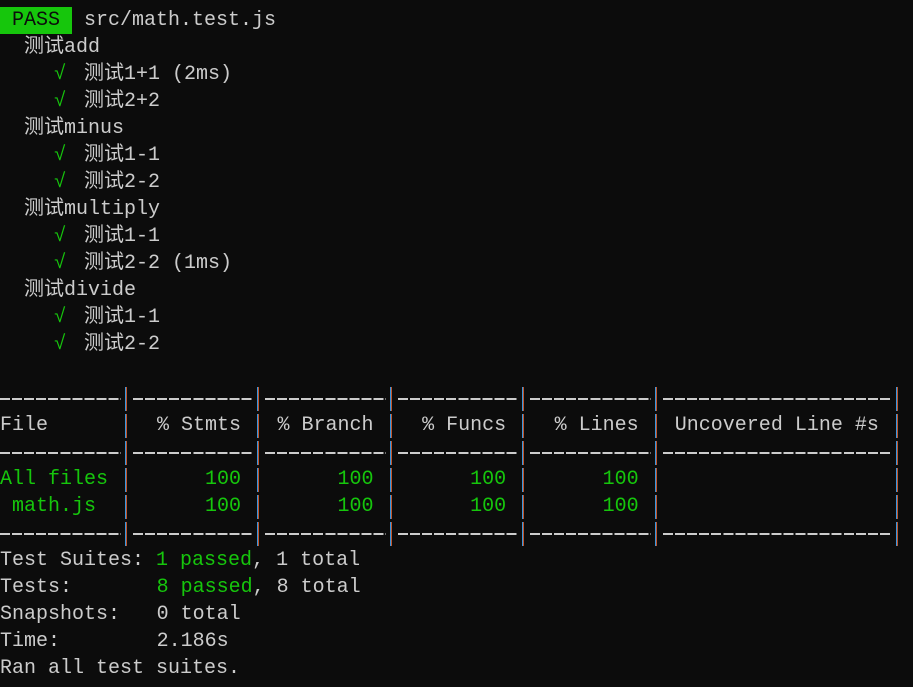 This screenshot has width=913, height=687. I want to click on table-cell: All files, so click(54, 479).